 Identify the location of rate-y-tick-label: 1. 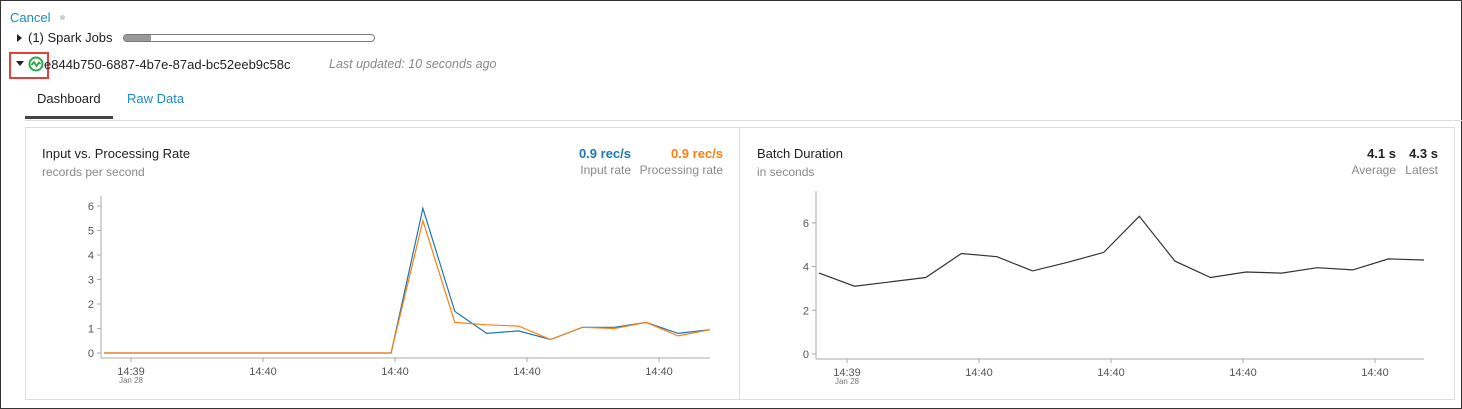
(91, 330).